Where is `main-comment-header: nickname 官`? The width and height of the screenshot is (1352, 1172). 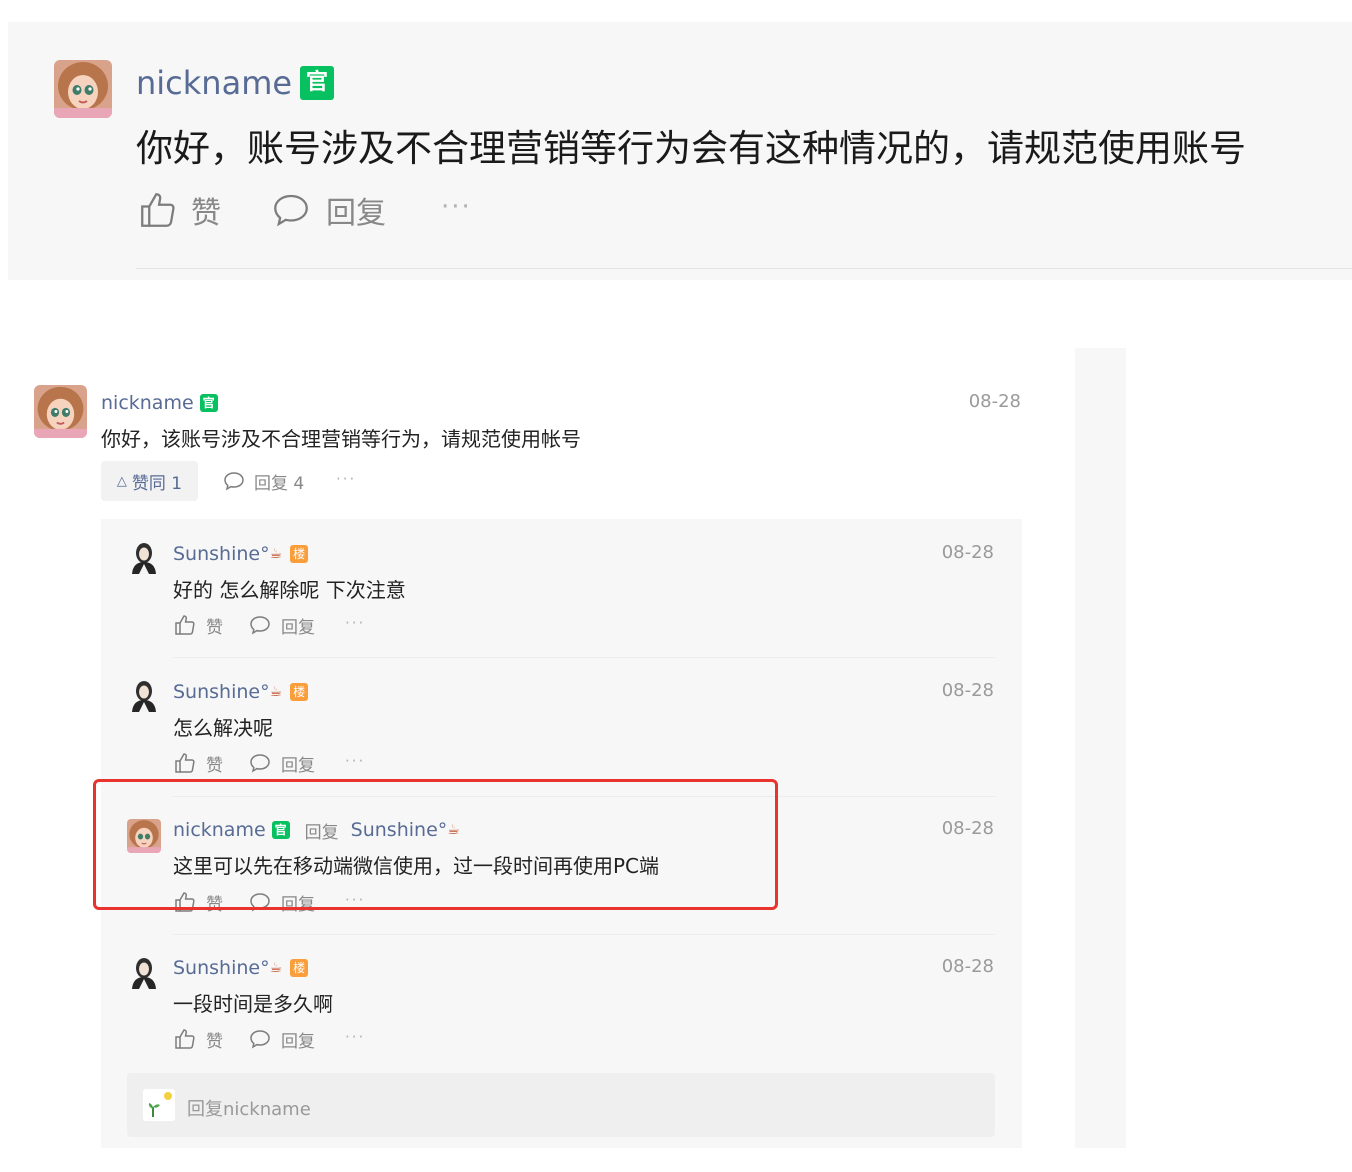
main-comment-header: nickname 官 is located at coordinates (159, 403).